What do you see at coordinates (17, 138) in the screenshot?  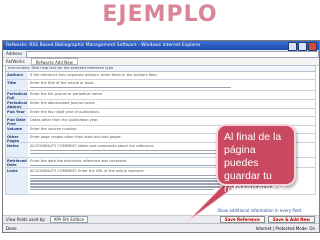 I see `field-label: Other Pages` at bounding box center [17, 138].